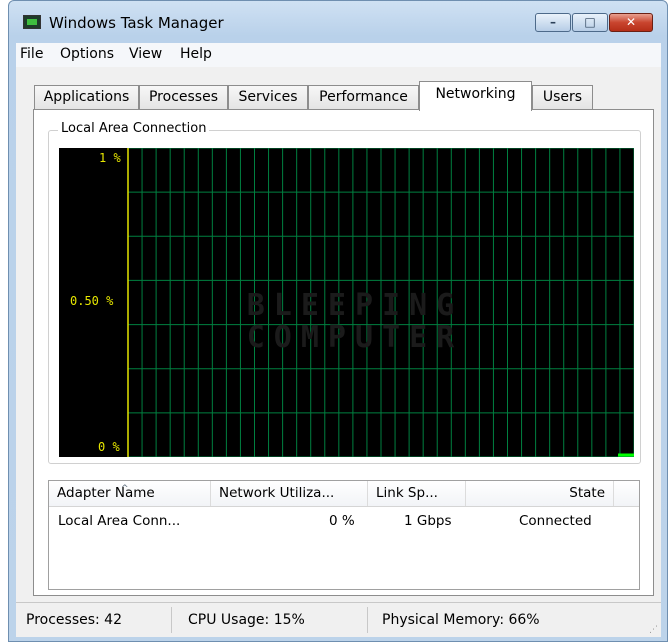  What do you see at coordinates (109, 447) in the screenshot?
I see `y-label-bottom: 0 %` at bounding box center [109, 447].